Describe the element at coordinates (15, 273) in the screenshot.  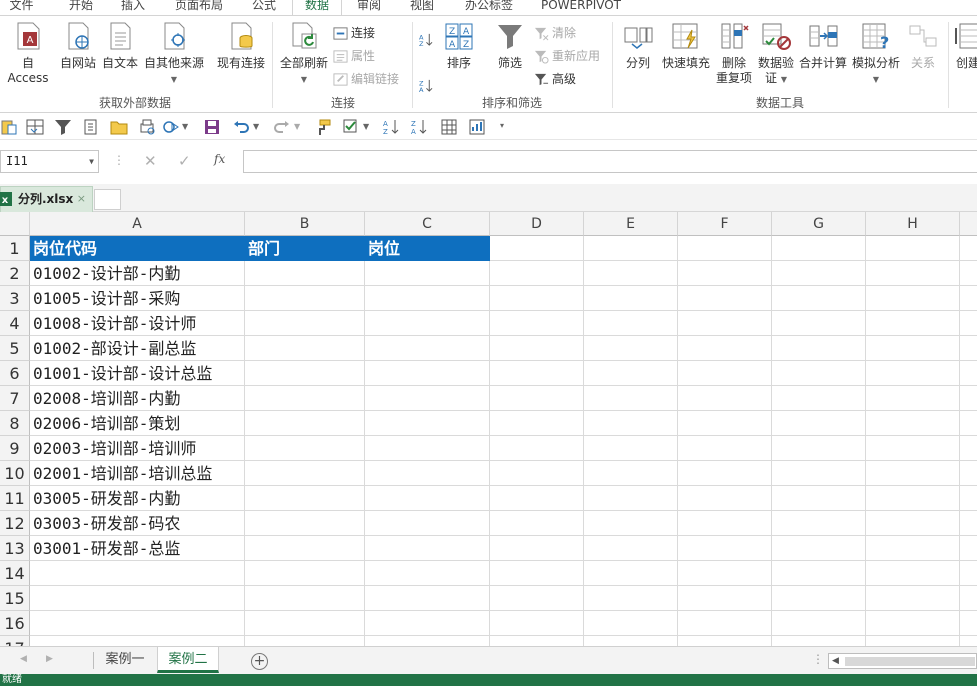
I see `row-header: 2` at that location.